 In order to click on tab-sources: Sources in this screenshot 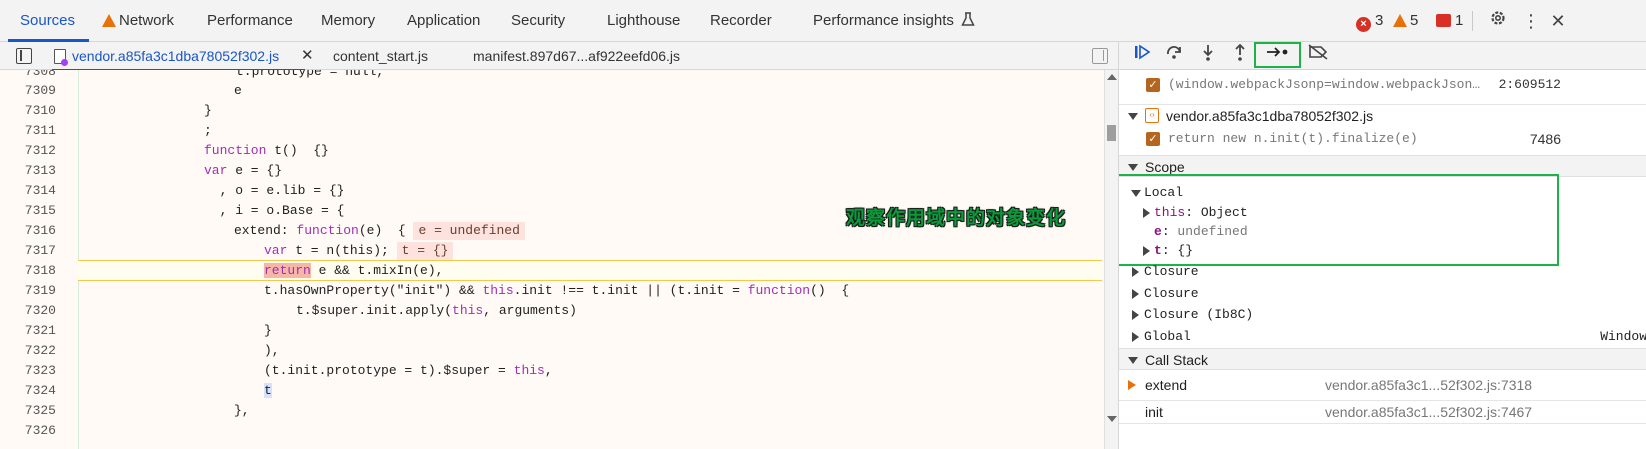, I will do `click(48, 21)`.